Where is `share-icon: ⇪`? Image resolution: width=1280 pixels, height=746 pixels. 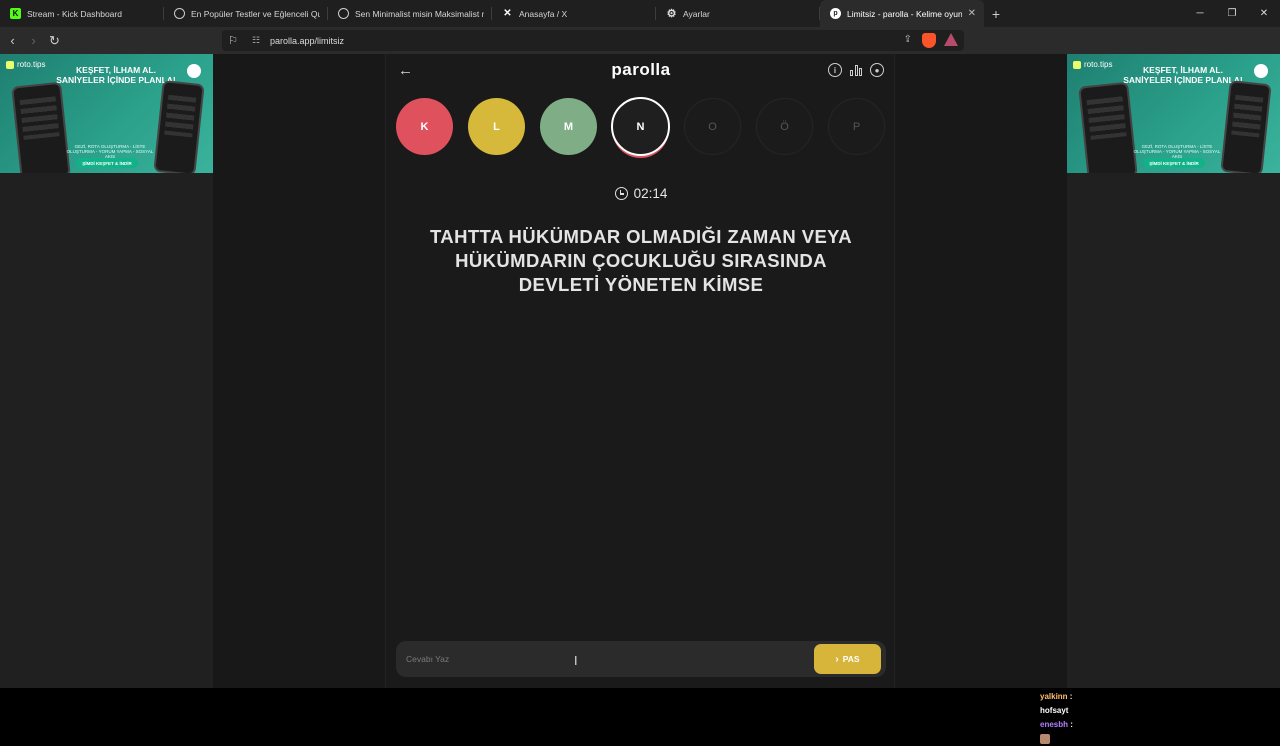 share-icon: ⇪ is located at coordinates (908, 39).